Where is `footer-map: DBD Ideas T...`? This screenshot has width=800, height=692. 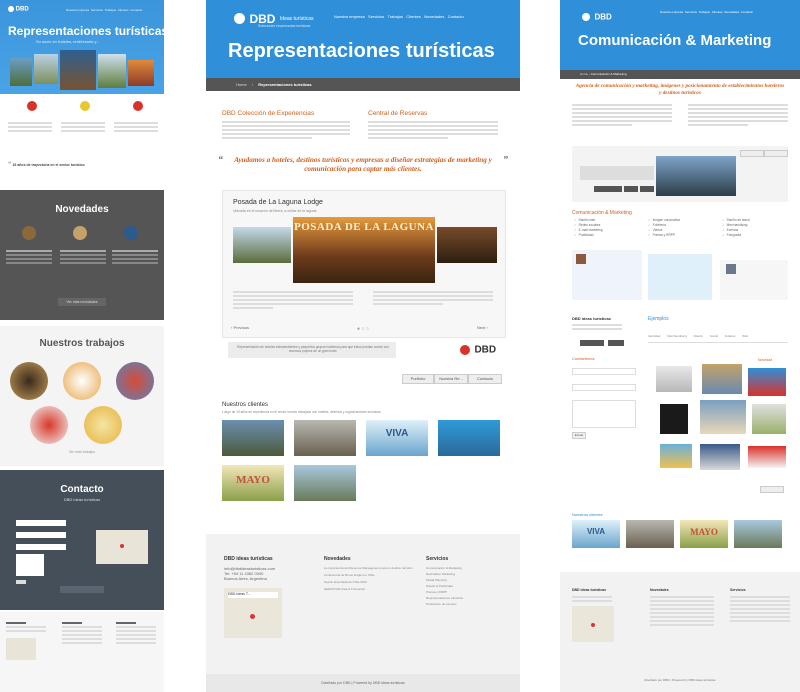
footer-map: DBD Ideas T... is located at coordinates (253, 613).